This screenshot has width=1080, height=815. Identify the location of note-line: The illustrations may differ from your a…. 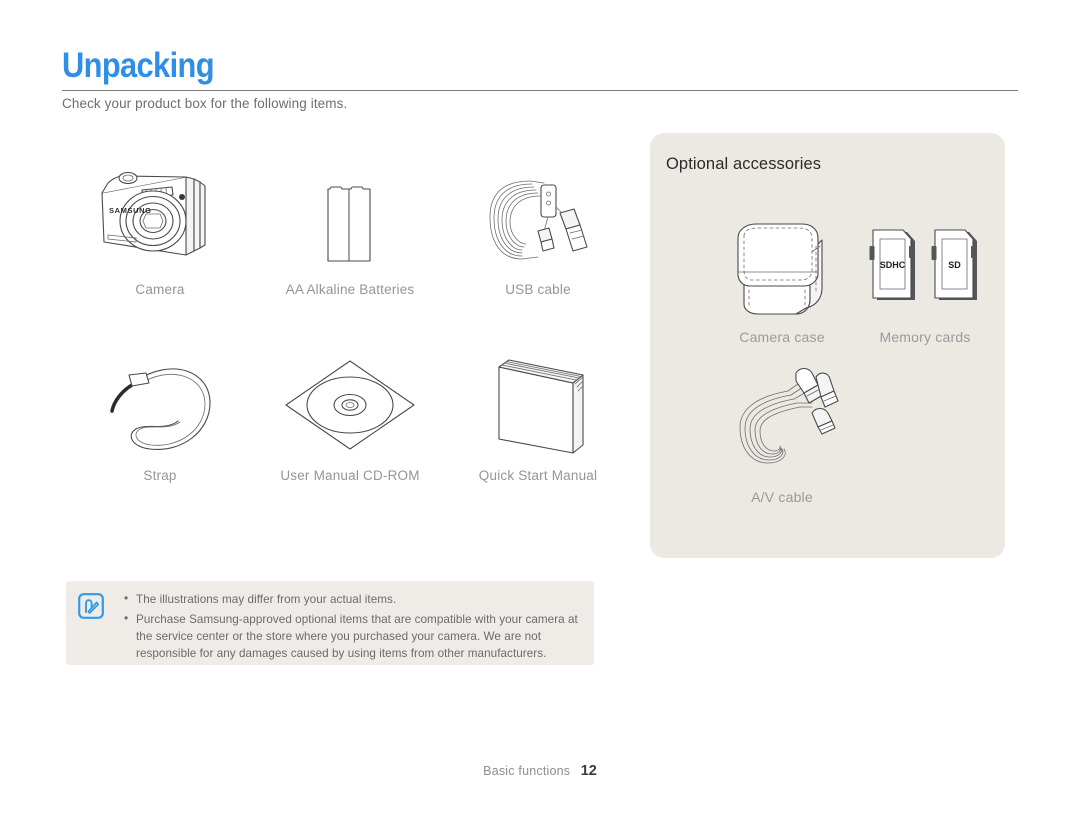
(354, 599).